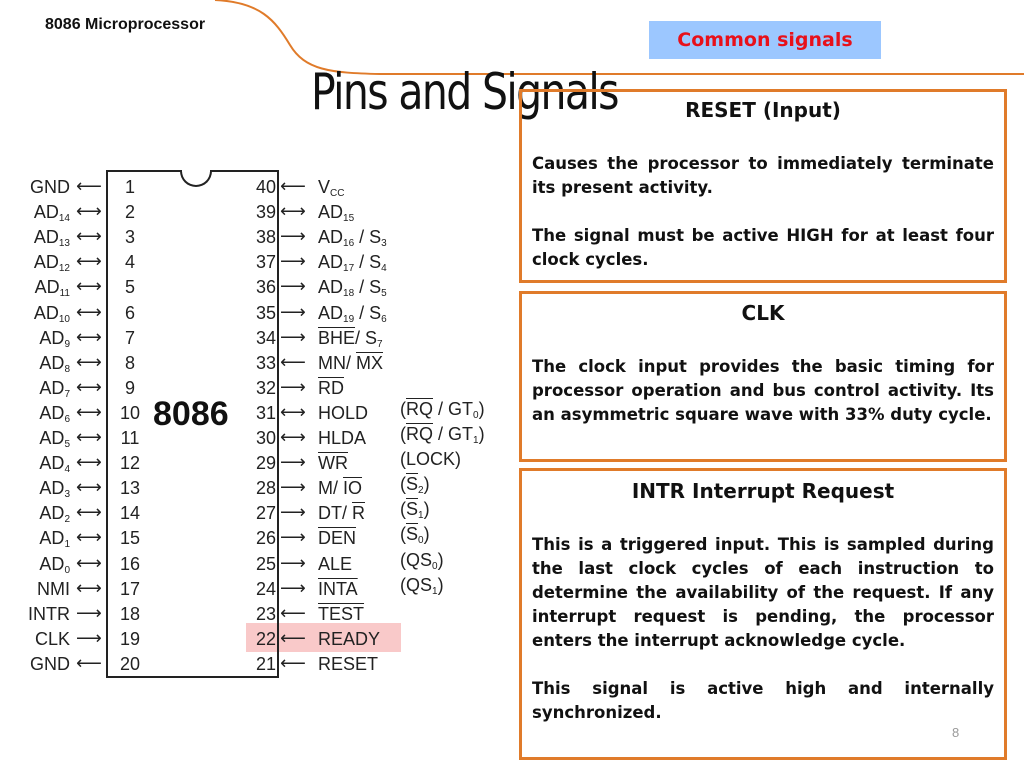  What do you see at coordinates (352, 288) in the screenshot?
I see `pin-label: AD18 / S5` at bounding box center [352, 288].